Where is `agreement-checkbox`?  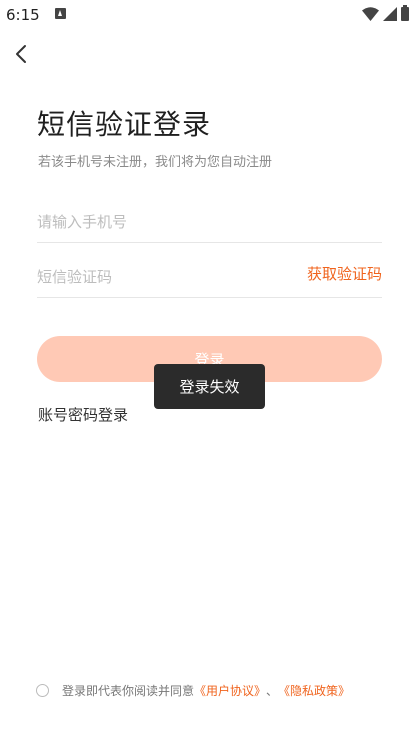
agreement-checkbox is located at coordinates (42, 690).